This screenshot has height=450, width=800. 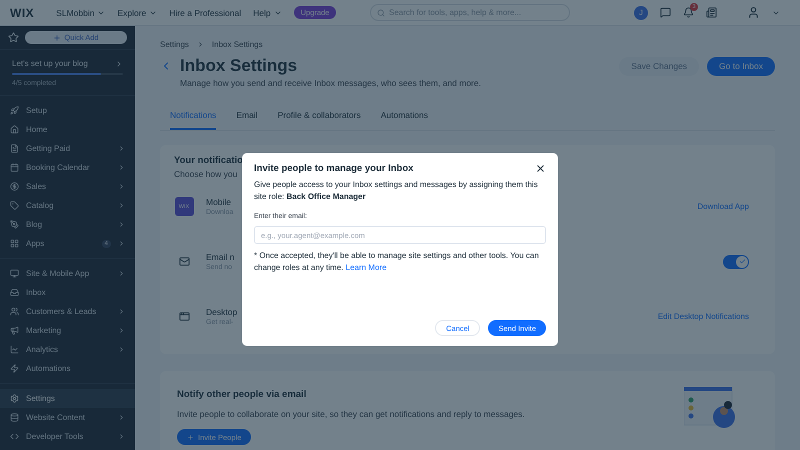 What do you see at coordinates (219, 202) in the screenshot?
I see `row-title: Mobile` at bounding box center [219, 202].